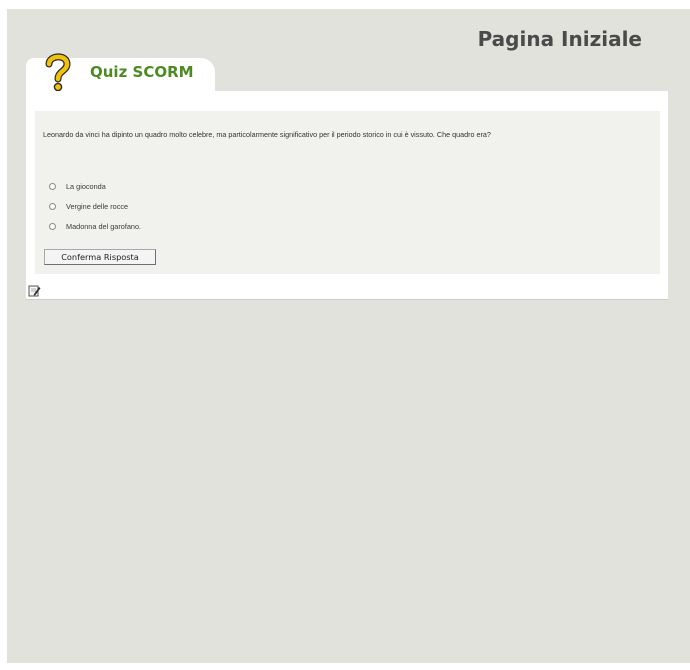  Describe the element at coordinates (58, 72) in the screenshot. I see `question-mark-icon` at that location.